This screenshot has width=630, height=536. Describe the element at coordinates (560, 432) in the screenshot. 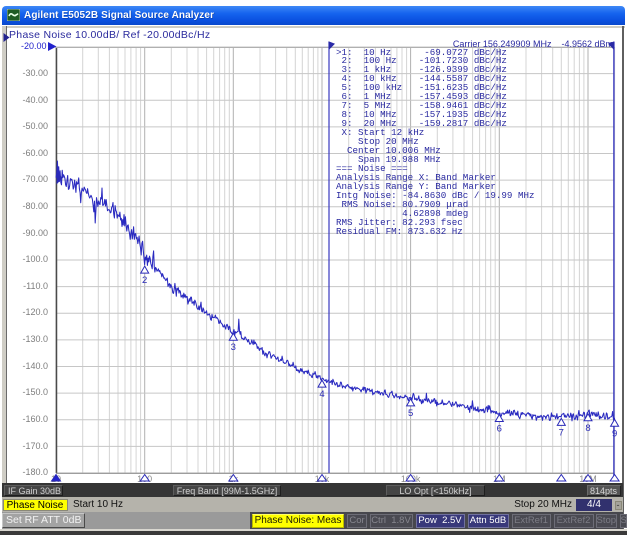

I see `svg-text: 7` at that location.